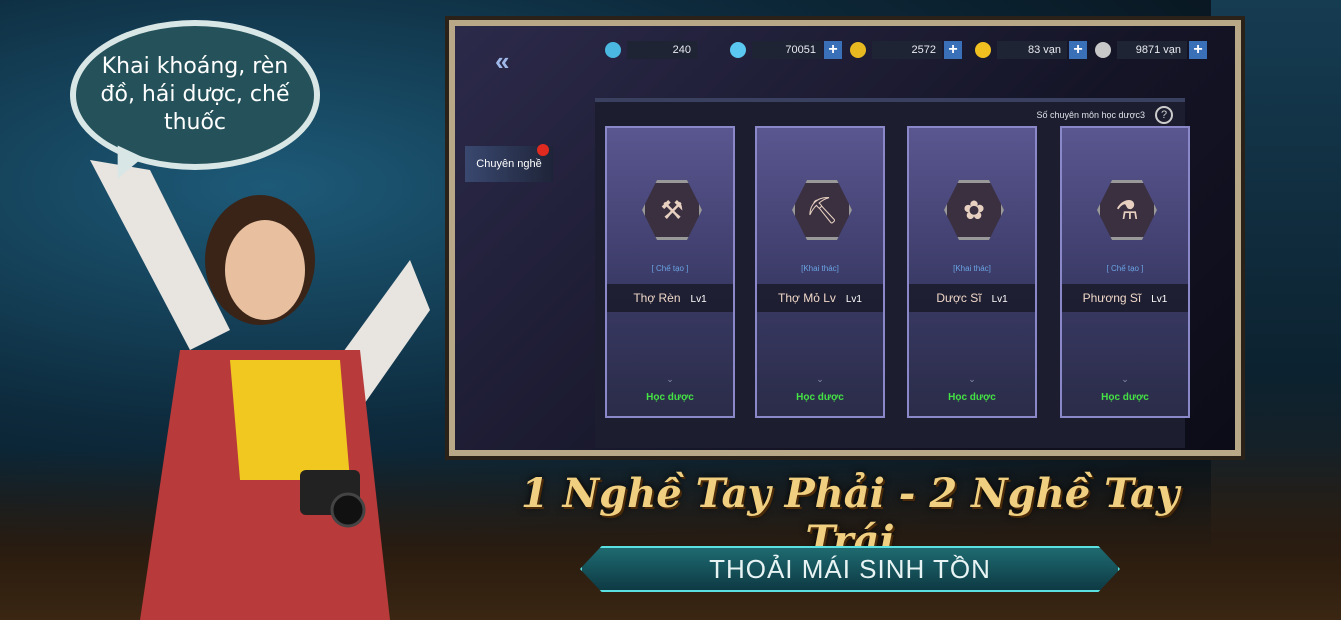 The image size is (1341, 620). Describe the element at coordinates (502, 61) in the screenshot. I see `back-button: «` at that location.